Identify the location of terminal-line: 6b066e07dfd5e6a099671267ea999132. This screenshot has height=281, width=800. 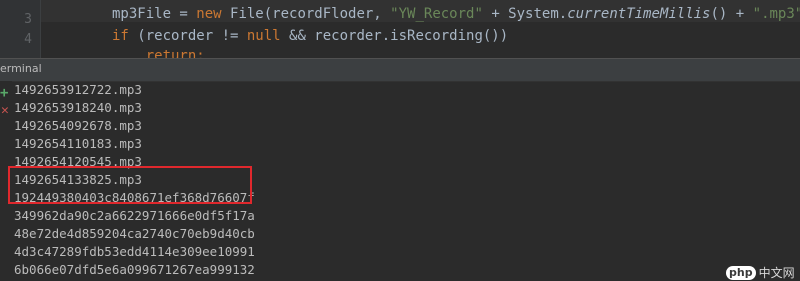
(134, 269).